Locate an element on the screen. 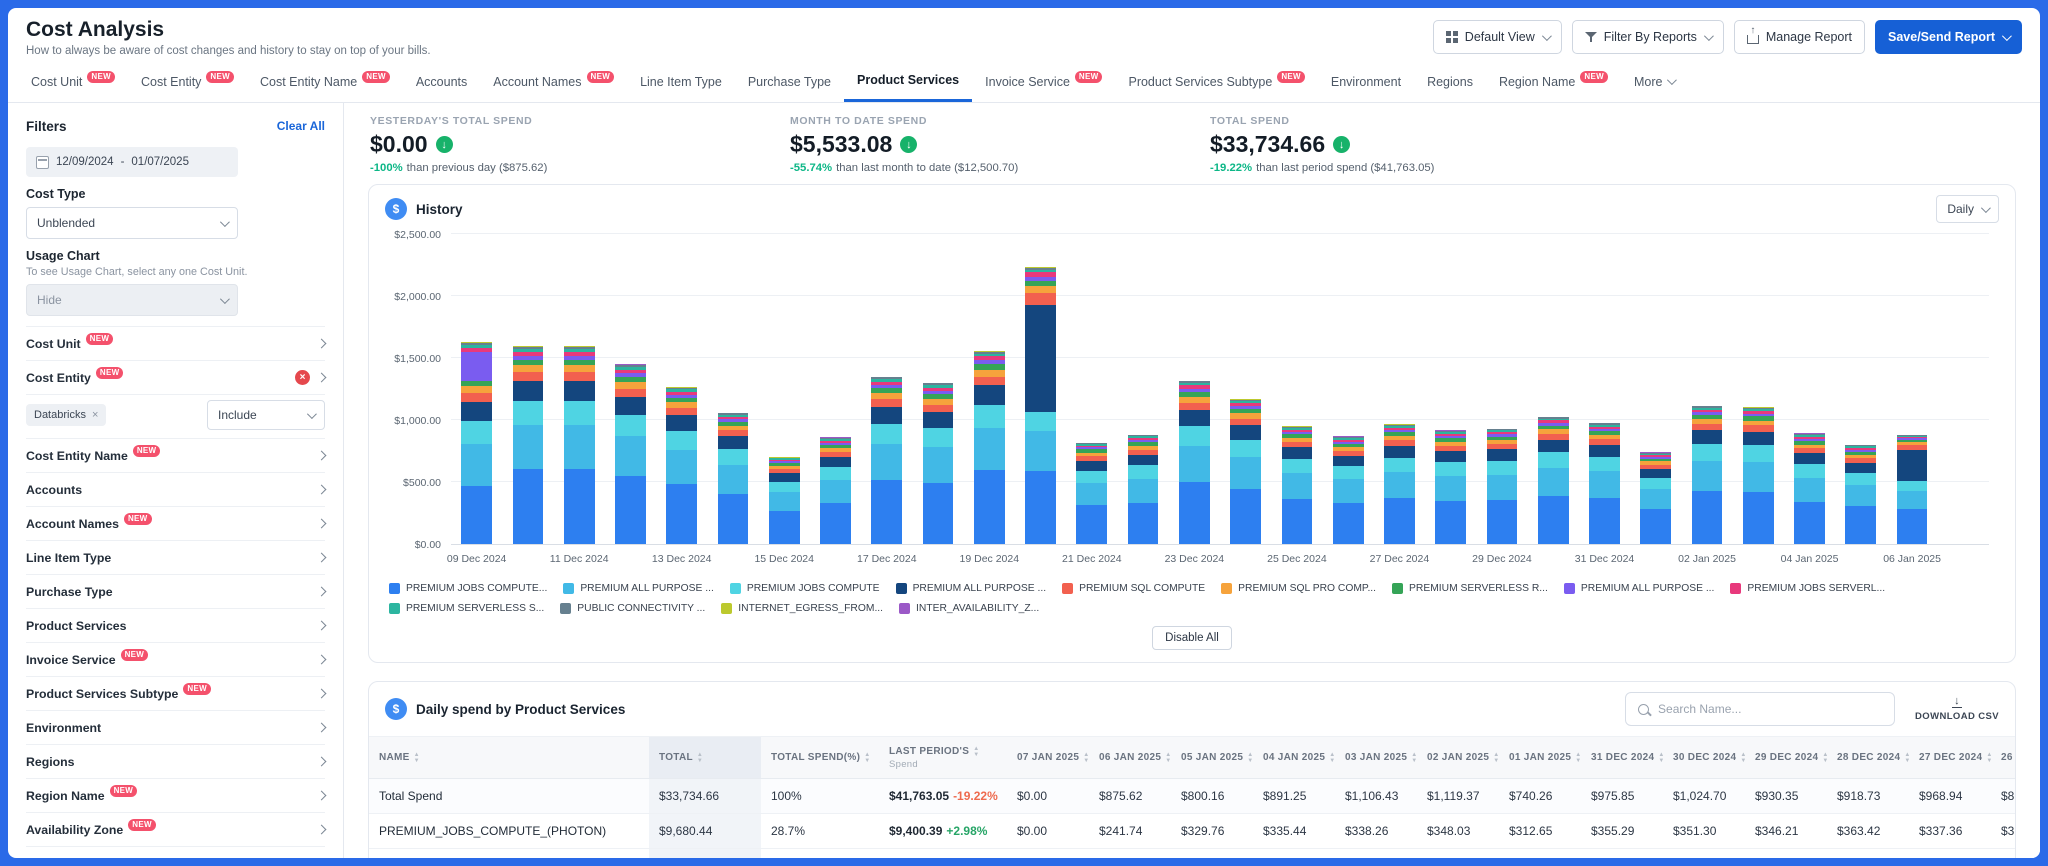  filter-item-line-item-type: Line Item Type is located at coordinates (176, 558).